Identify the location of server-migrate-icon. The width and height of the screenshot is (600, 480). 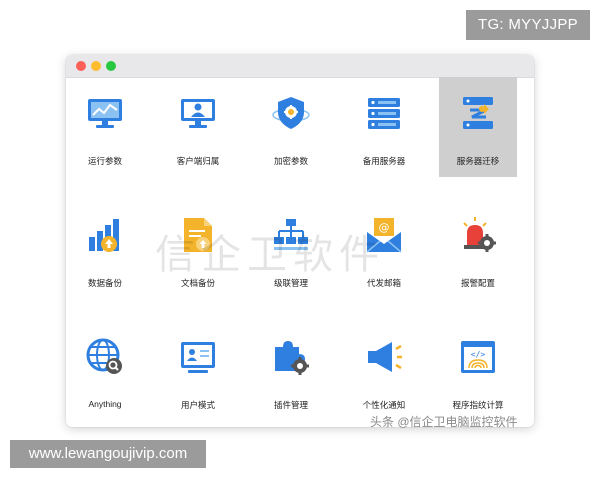
(478, 113).